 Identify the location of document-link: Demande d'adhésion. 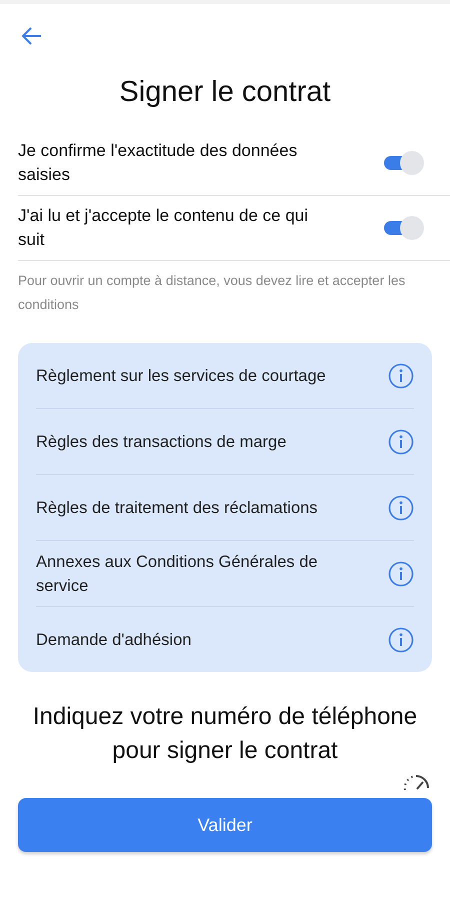
(114, 640).